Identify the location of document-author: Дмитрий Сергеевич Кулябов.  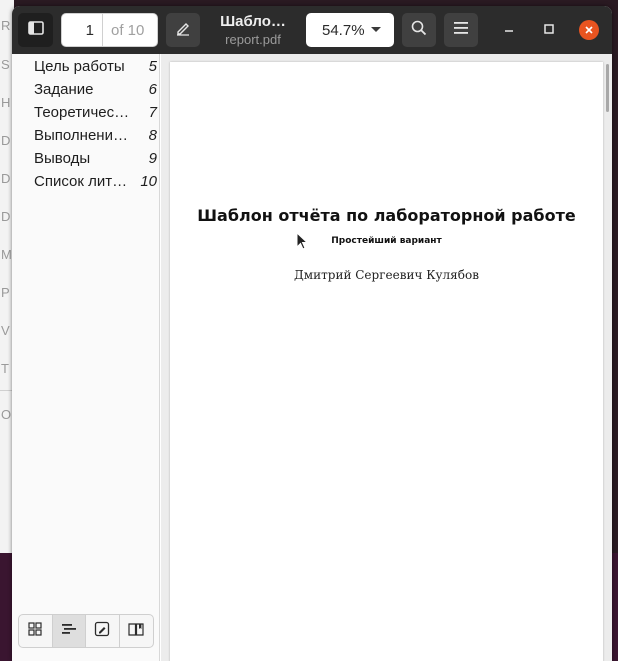
(386, 275).